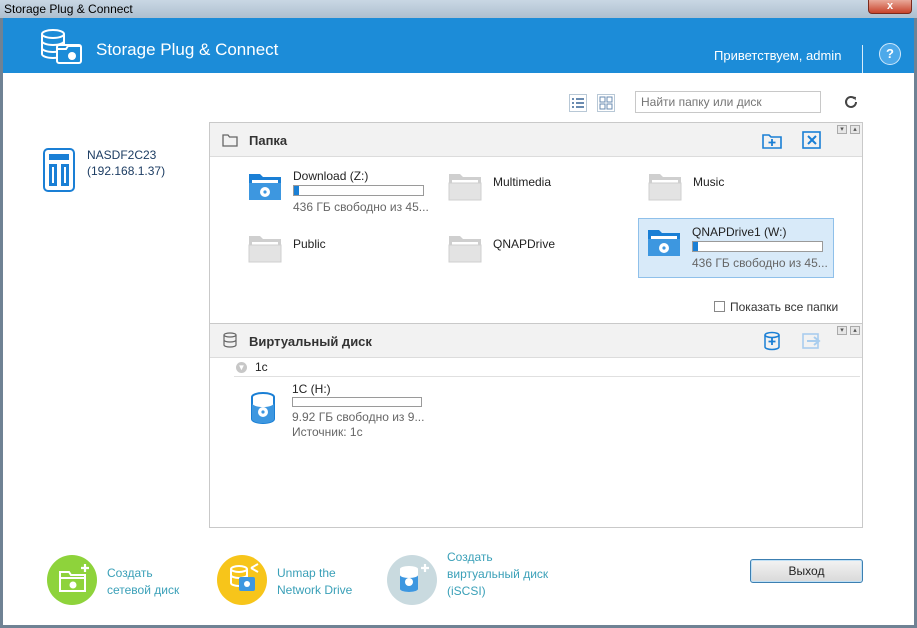 This screenshot has height=628, width=917. Describe the element at coordinates (306, 573) in the screenshot. I see `action-label-line: Unmap the` at that location.